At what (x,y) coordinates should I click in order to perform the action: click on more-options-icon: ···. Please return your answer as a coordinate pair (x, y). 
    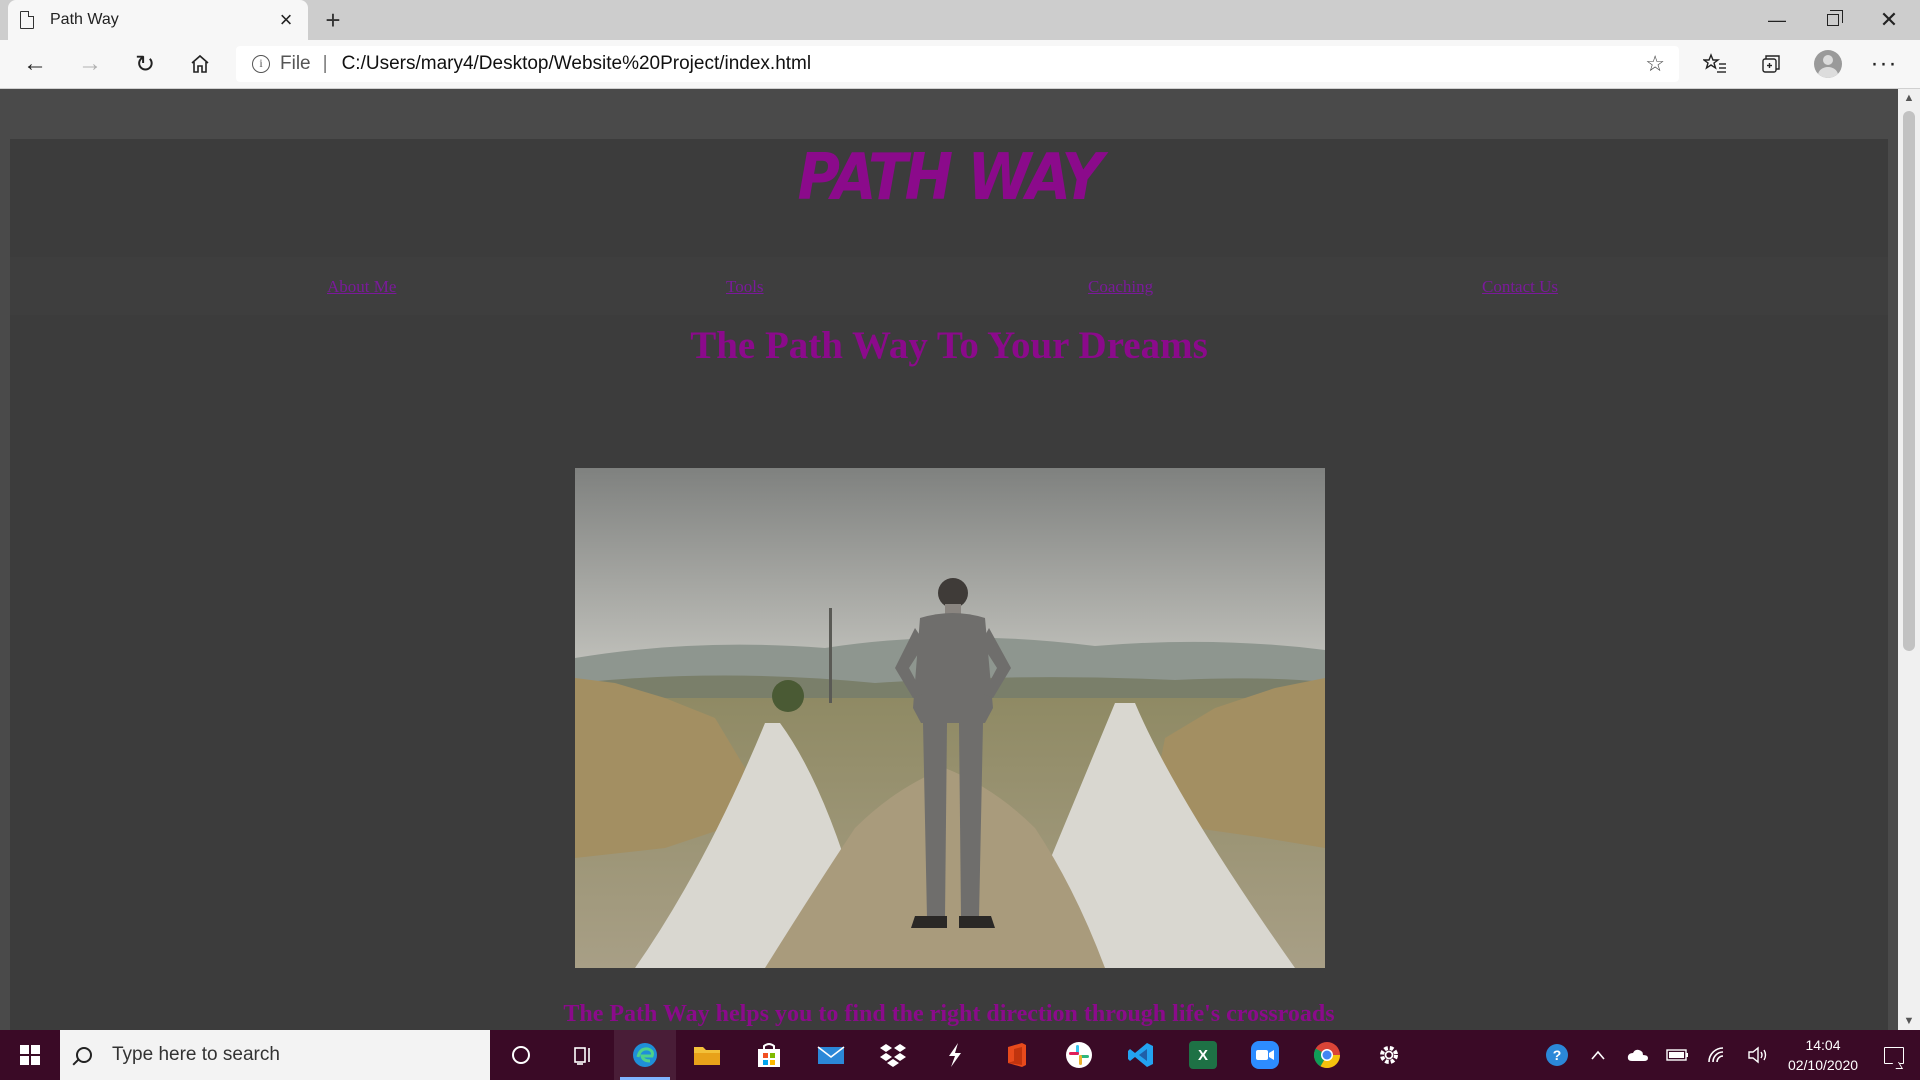
    Looking at the image, I should click on (1884, 64).